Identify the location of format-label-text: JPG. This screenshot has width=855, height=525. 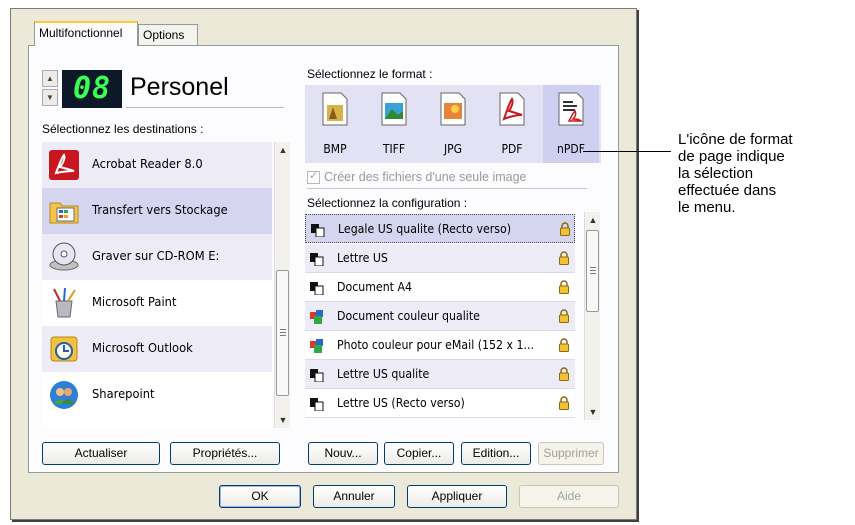
(453, 149).